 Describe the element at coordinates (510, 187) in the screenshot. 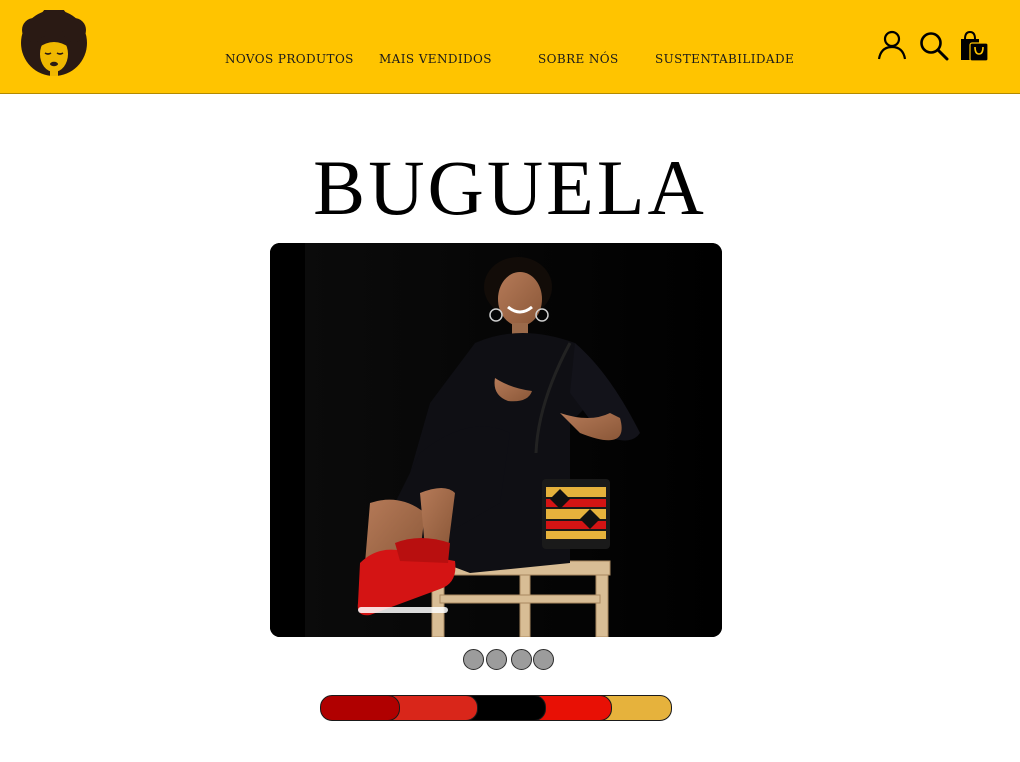

I see `product-title: BUGUELA` at that location.